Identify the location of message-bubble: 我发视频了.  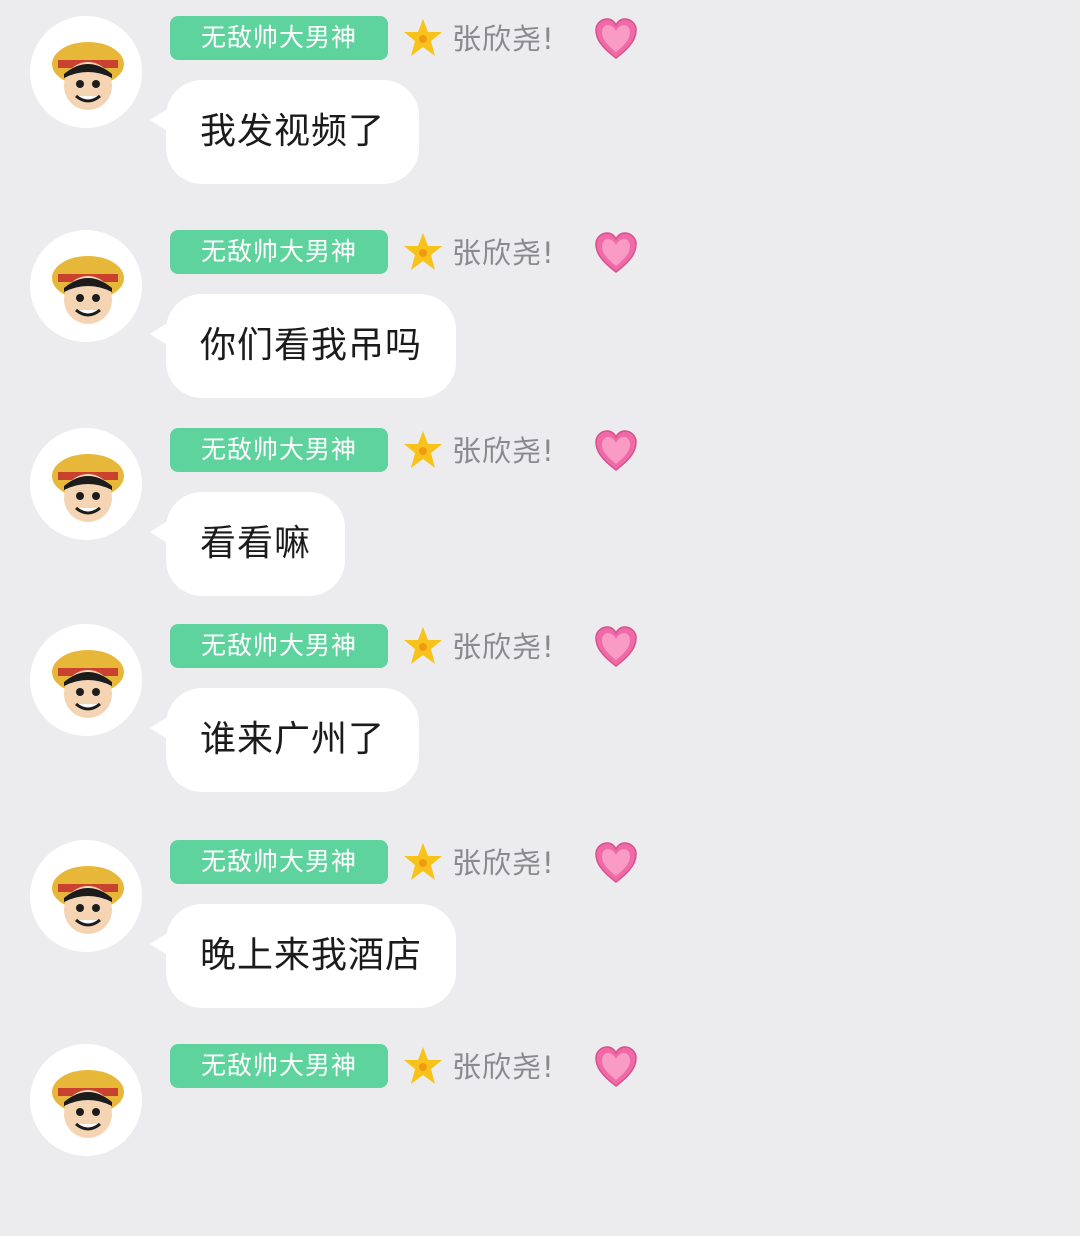
(293, 132).